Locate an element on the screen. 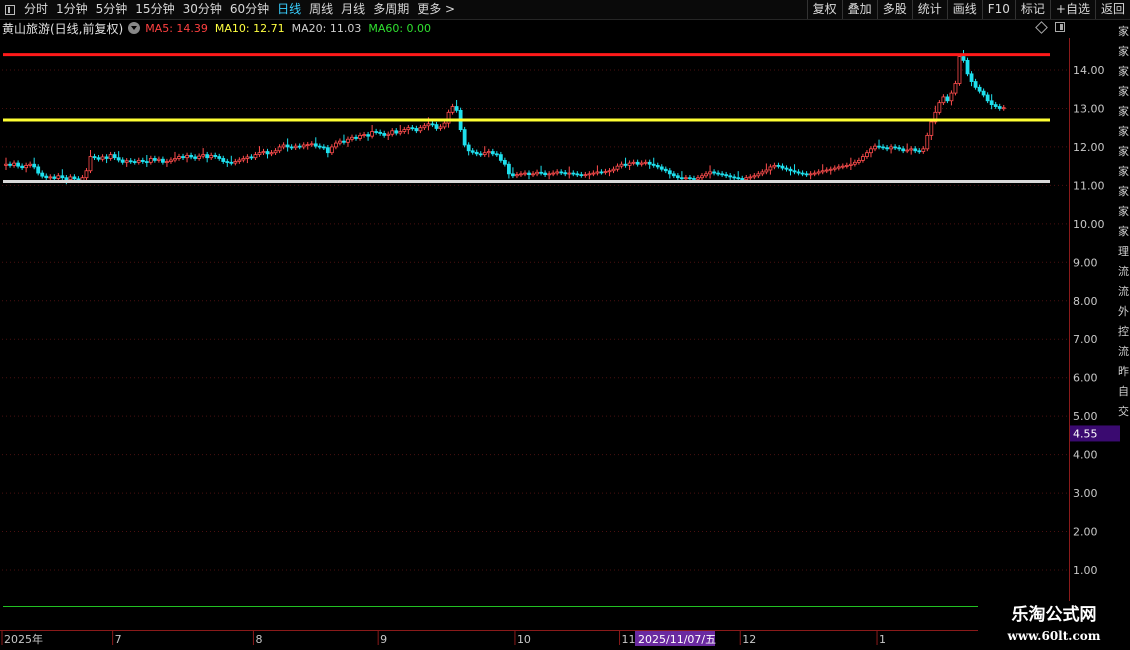 Image resolution: width=1130 pixels, height=650 pixels. period-tab-0: 分时 is located at coordinates (36, 9).